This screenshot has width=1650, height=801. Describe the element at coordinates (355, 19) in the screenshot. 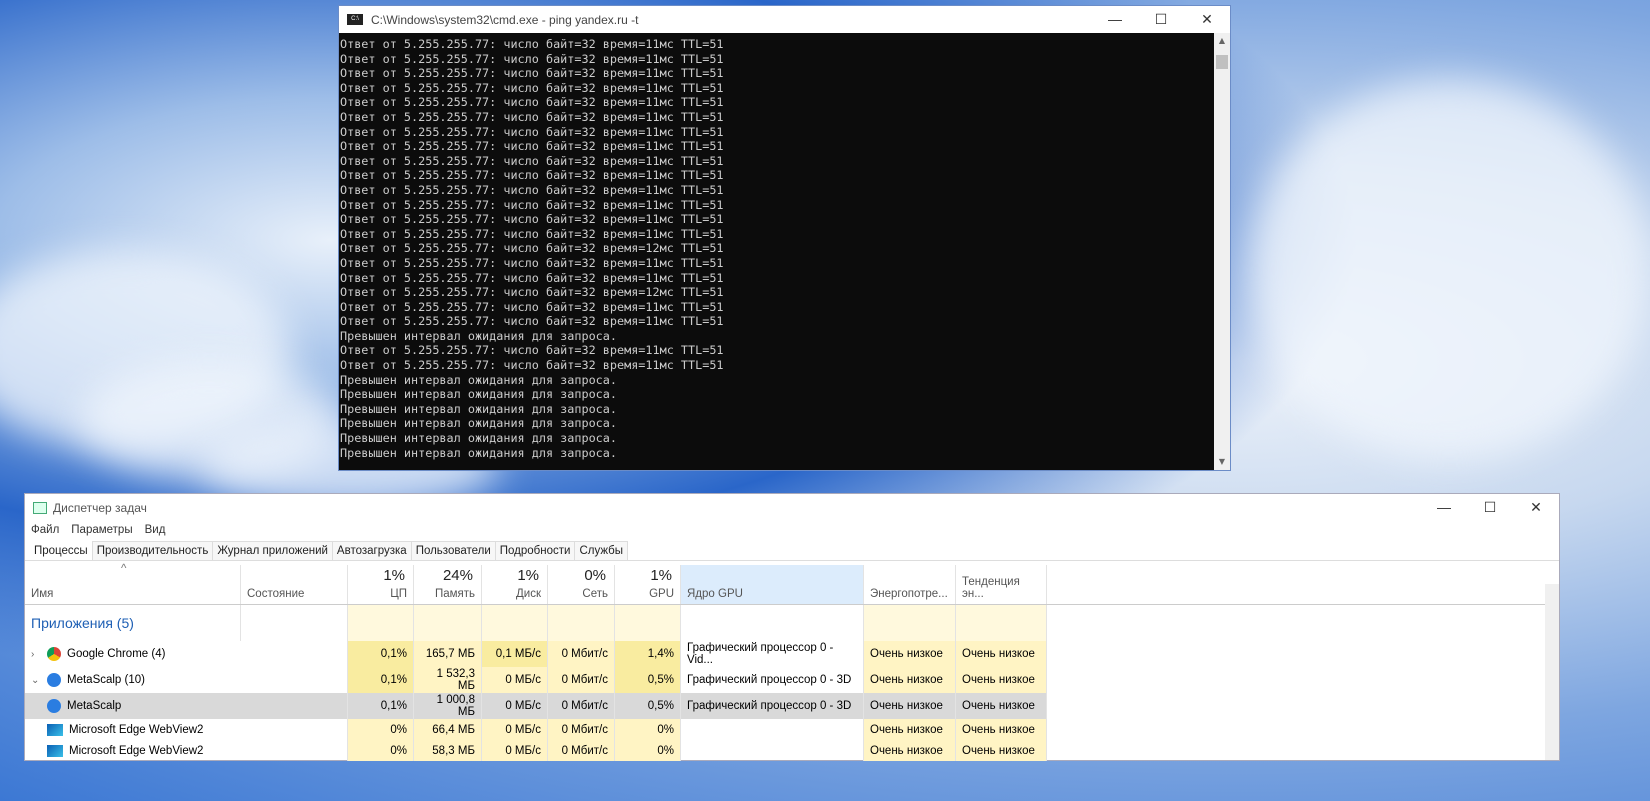

I see `cmd-icon: C:\` at that location.